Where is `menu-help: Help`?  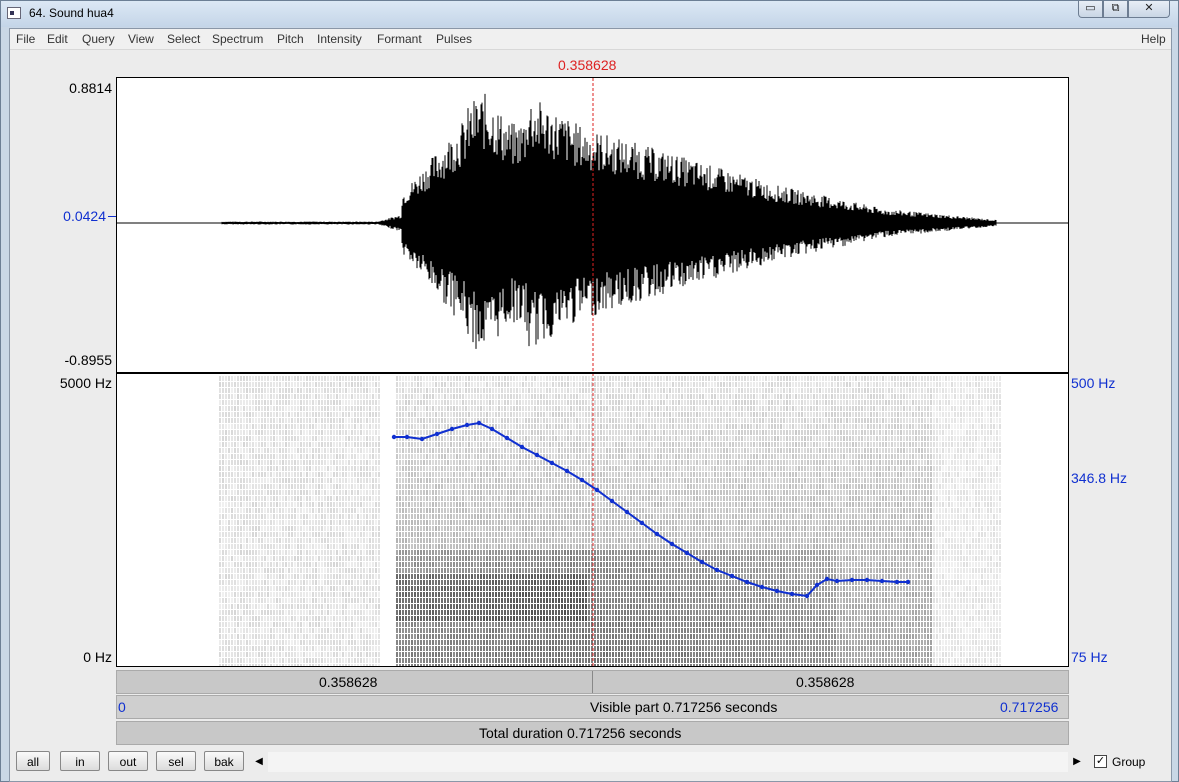
menu-help: Help is located at coordinates (1153, 39).